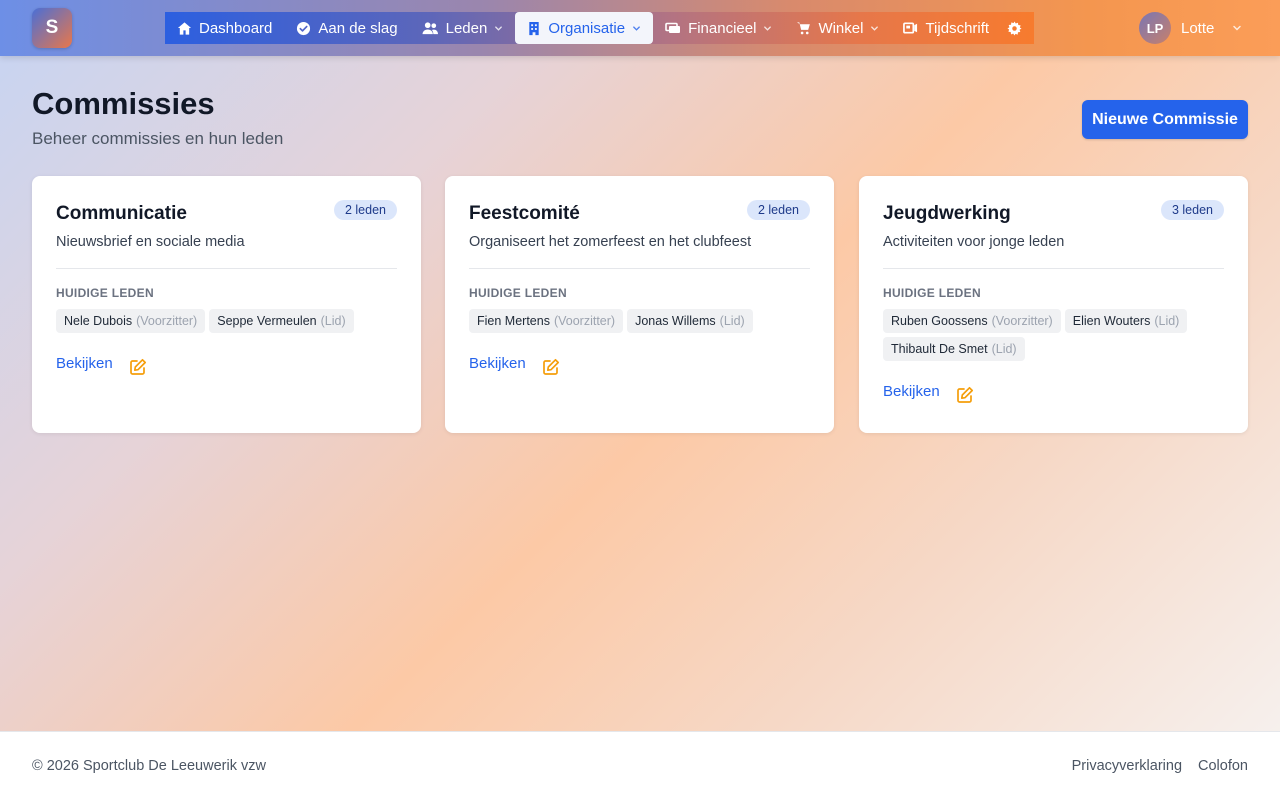  Describe the element at coordinates (358, 28) in the screenshot. I see `nav-item-label: Aan de slag` at that location.